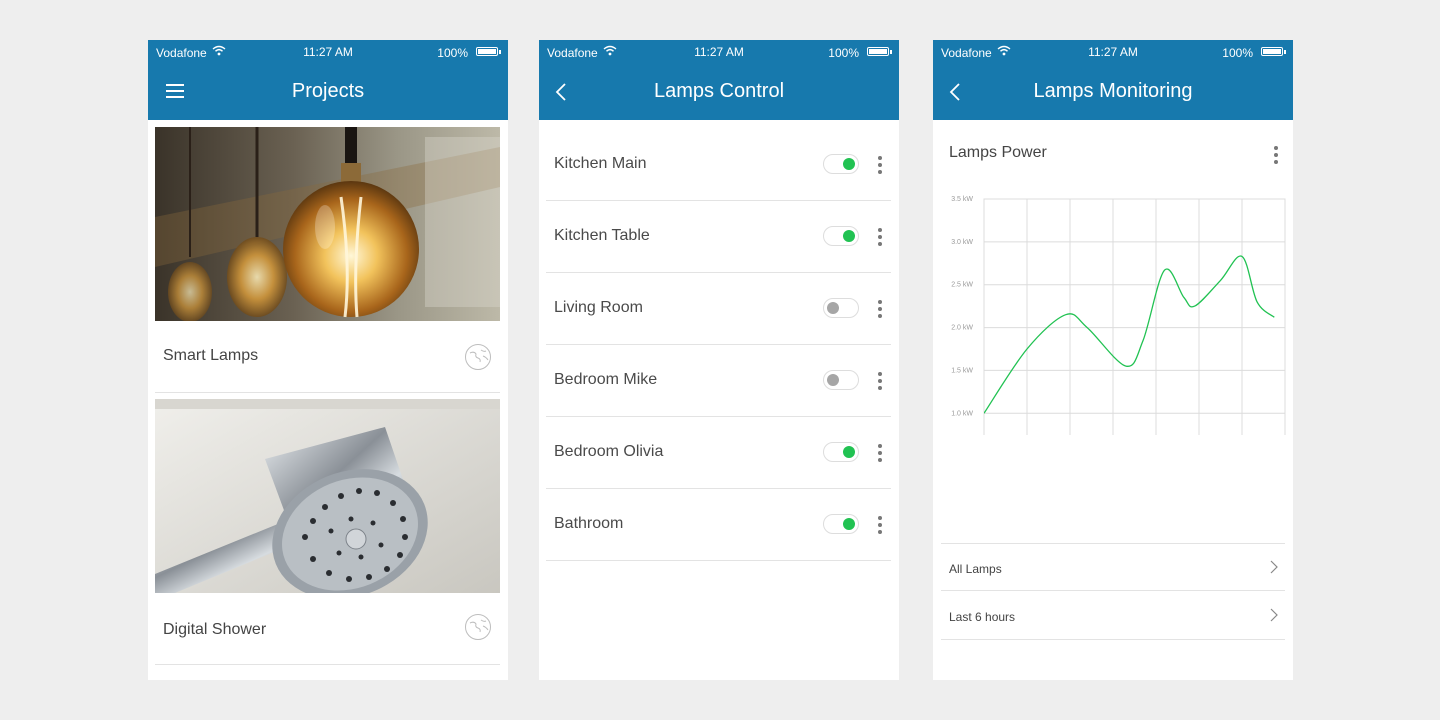 This screenshot has height=720, width=1440. I want to click on chart-more-icon, so click(1276, 155).